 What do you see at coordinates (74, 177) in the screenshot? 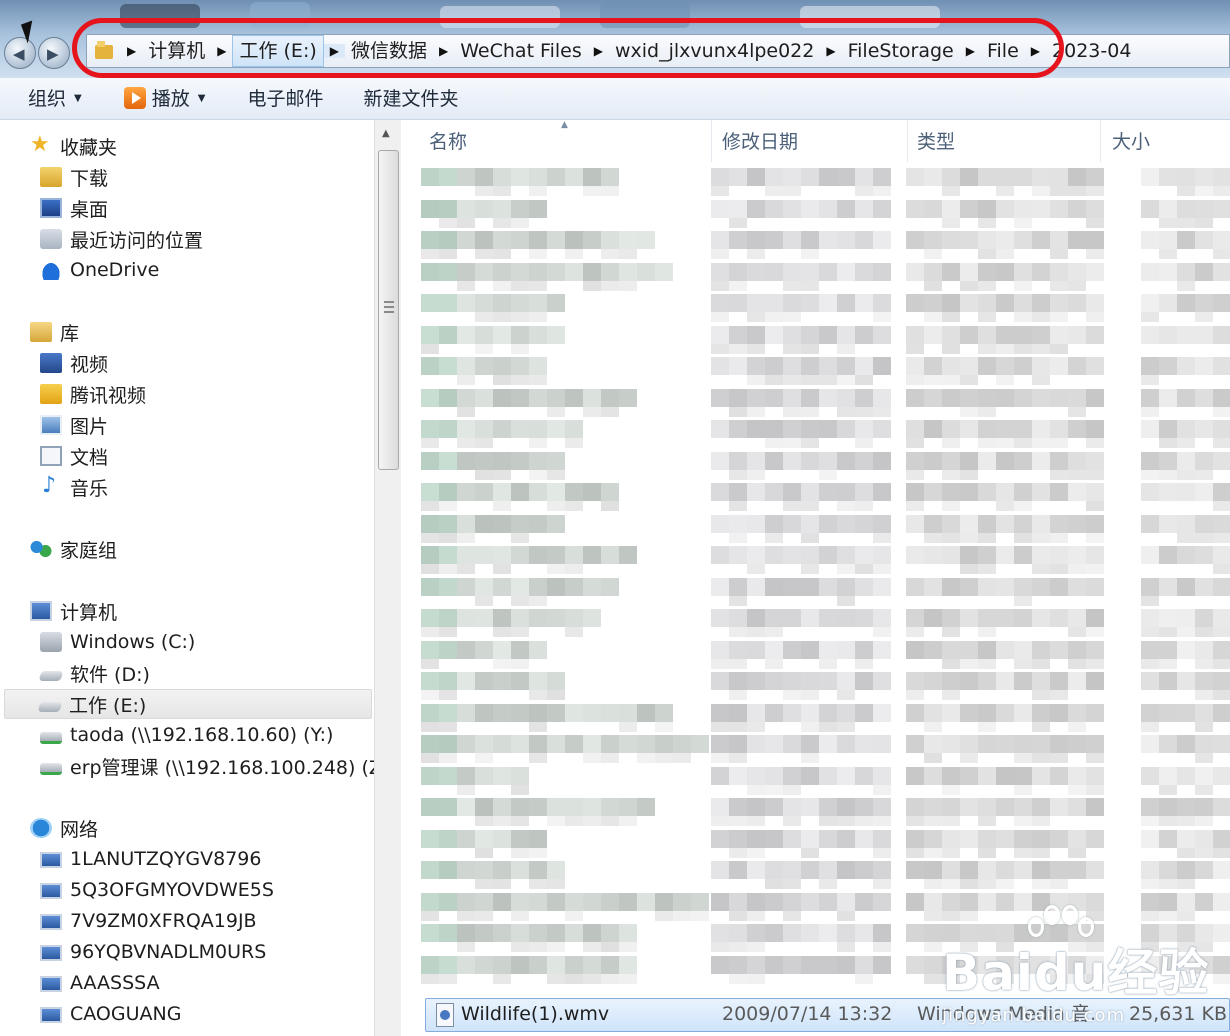
I see `nav-downloads: 下载` at bounding box center [74, 177].